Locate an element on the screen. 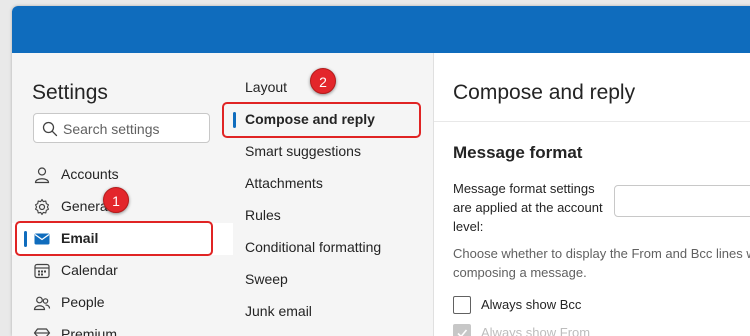 This screenshot has width=750, height=336. step-badge-1: 1 is located at coordinates (116, 200).